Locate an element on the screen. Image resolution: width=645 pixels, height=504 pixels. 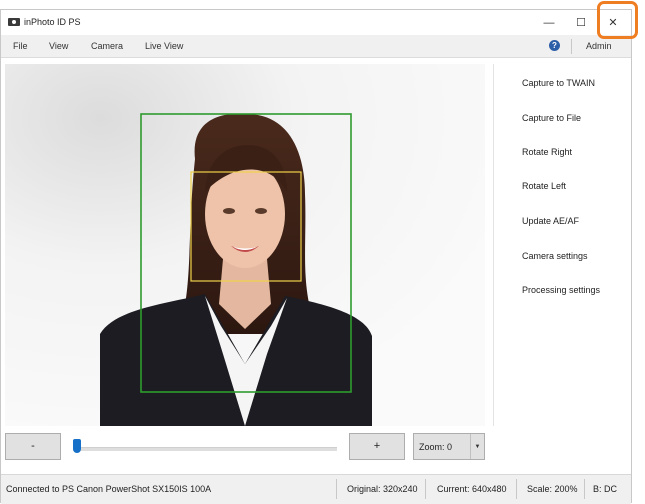
chevron-down-icon: ▼ is located at coordinates (477, 446).